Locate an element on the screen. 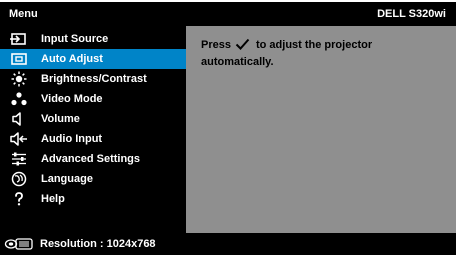  menu-item-help: Help is located at coordinates (93, 199).